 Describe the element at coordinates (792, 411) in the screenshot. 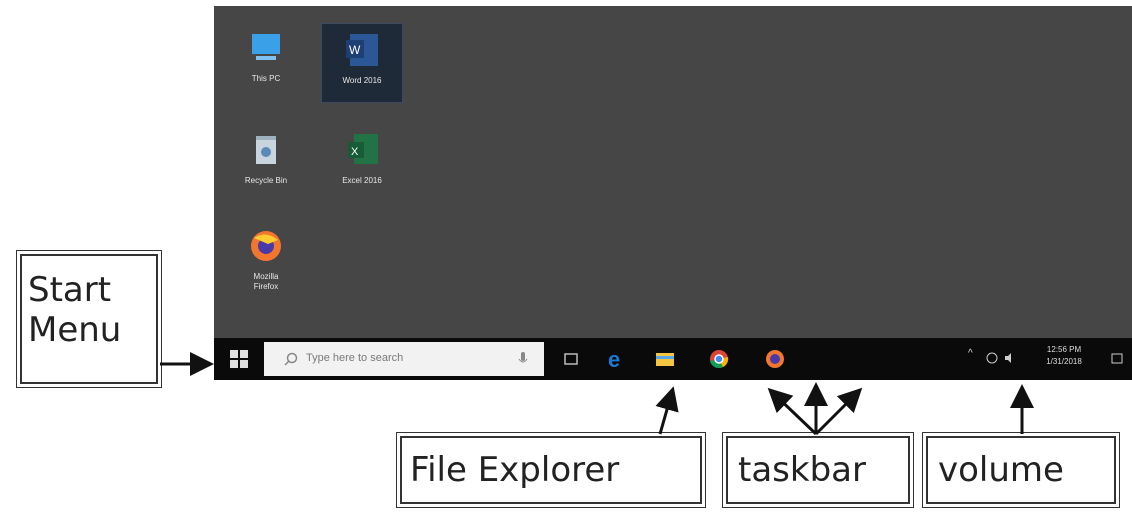

I see `arrow-taskbar-left` at that location.